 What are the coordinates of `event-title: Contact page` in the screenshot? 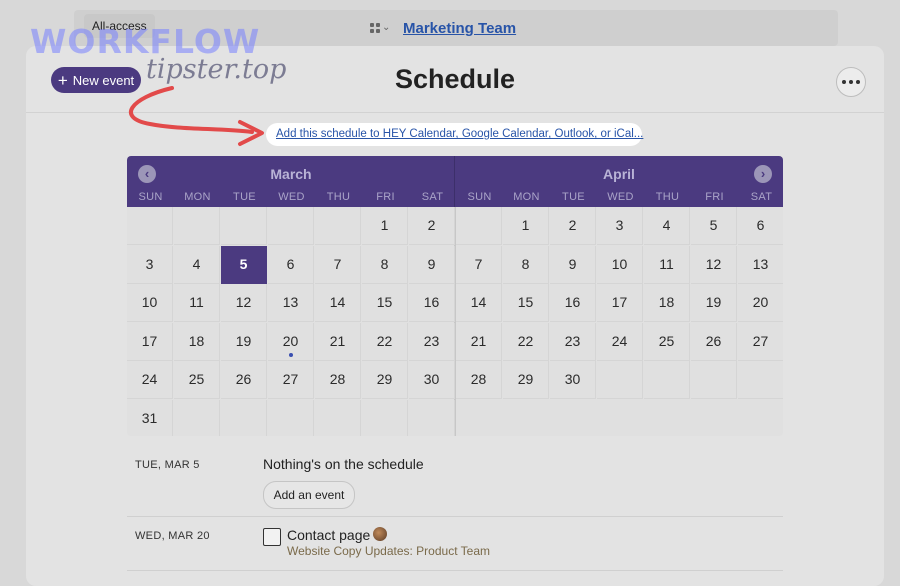 It's located at (328, 535).